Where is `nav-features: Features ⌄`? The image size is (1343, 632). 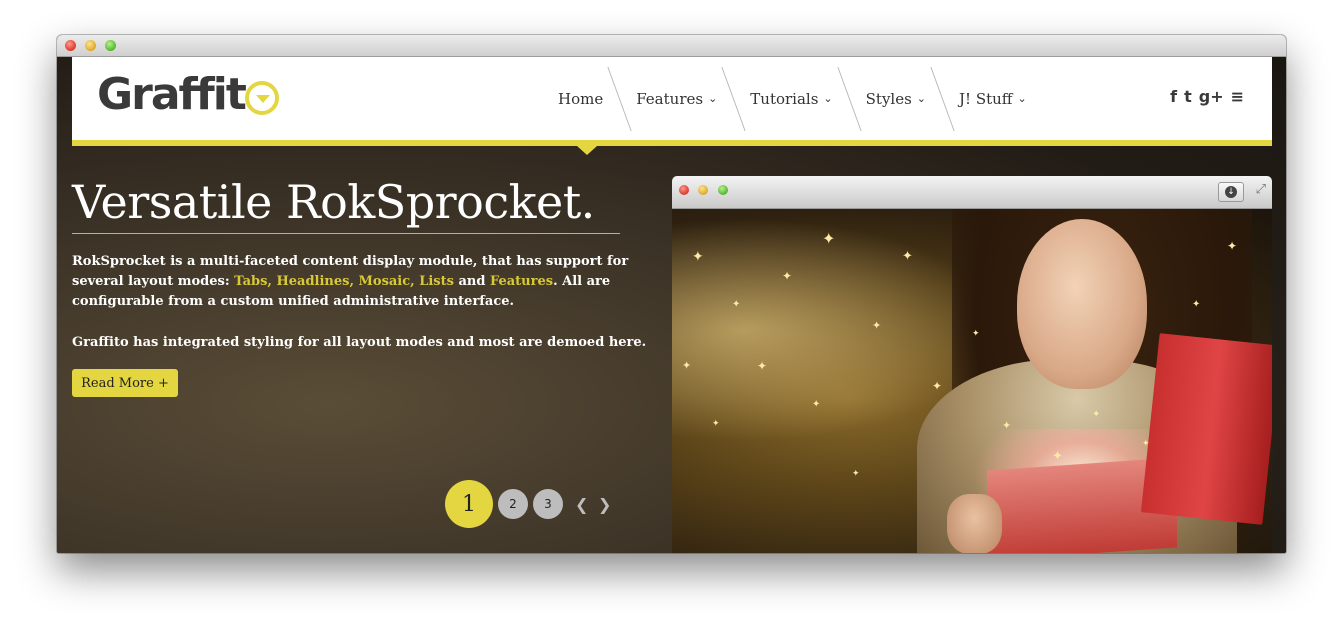
nav-features: Features ⌄ is located at coordinates (676, 98).